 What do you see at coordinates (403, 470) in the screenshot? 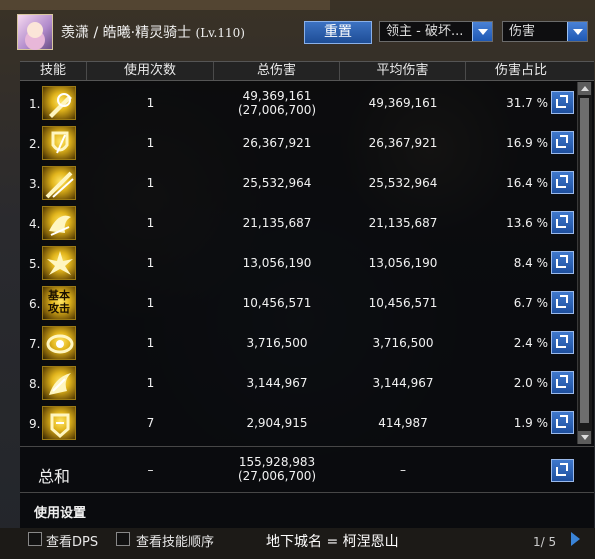
I see `total-average: –` at bounding box center [403, 470].